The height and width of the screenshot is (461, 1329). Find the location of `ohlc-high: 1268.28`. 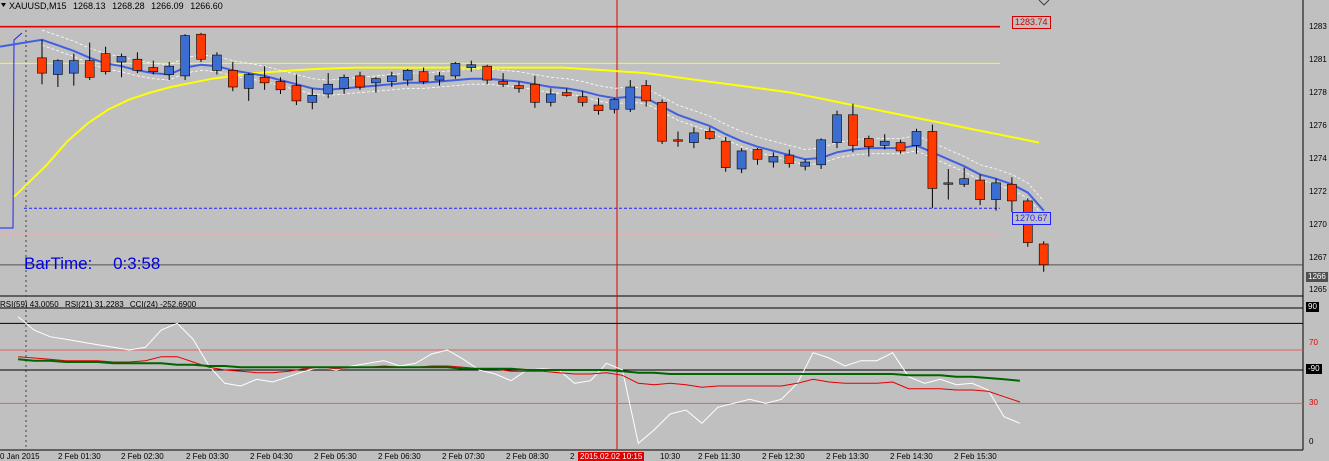

ohlc-high: 1268.28 is located at coordinates (128, 6).